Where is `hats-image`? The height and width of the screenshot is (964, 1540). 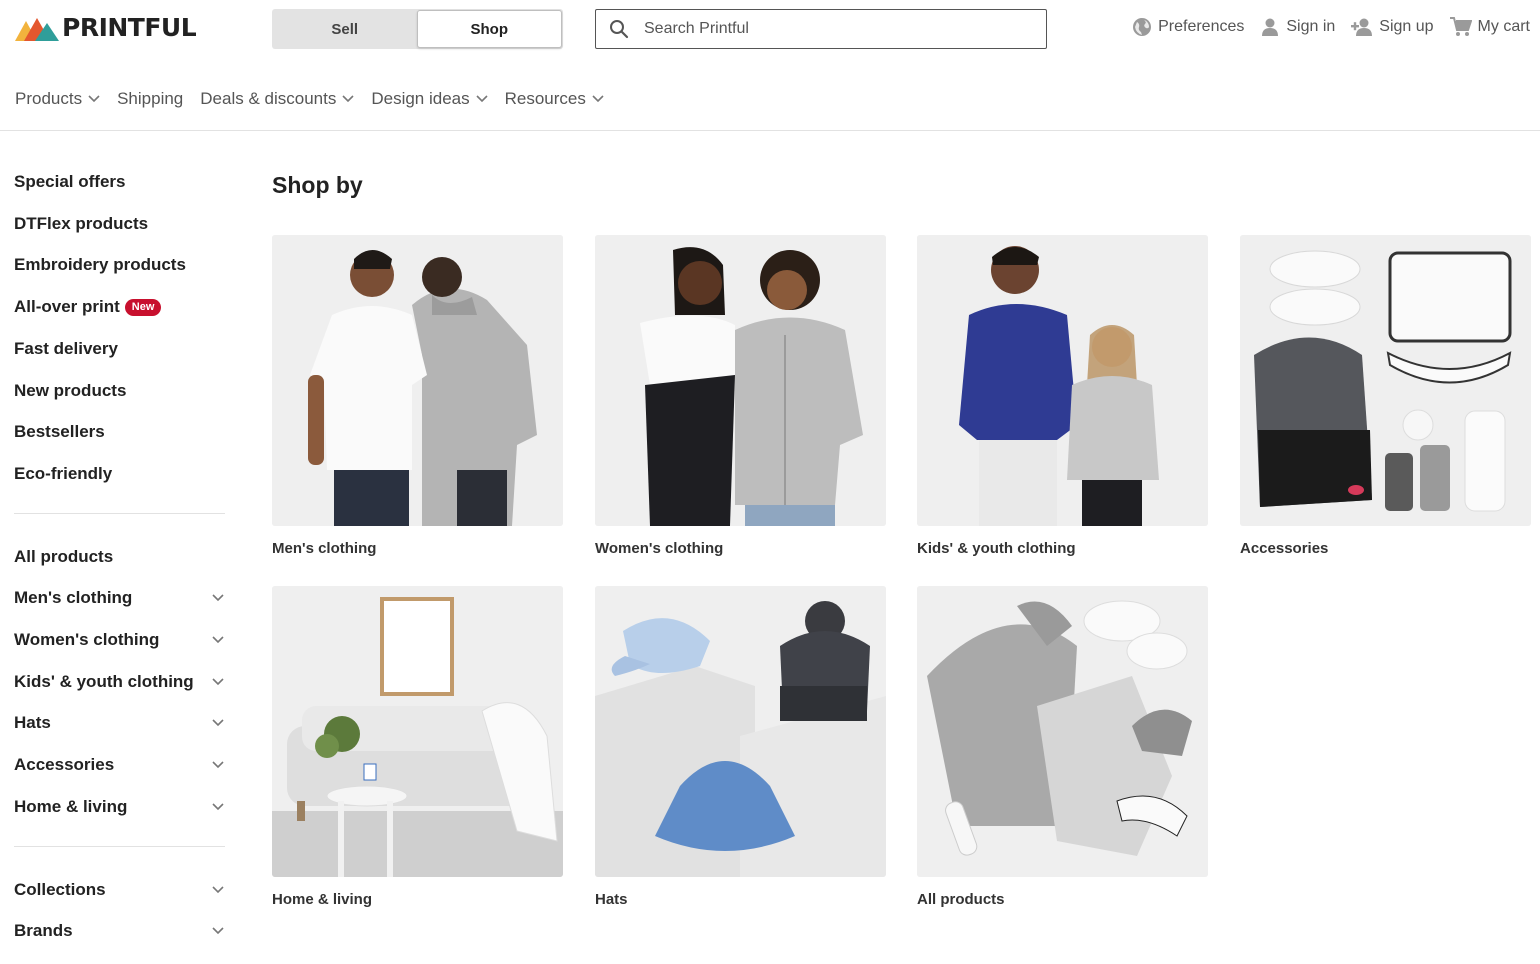 hats-image is located at coordinates (740, 731).